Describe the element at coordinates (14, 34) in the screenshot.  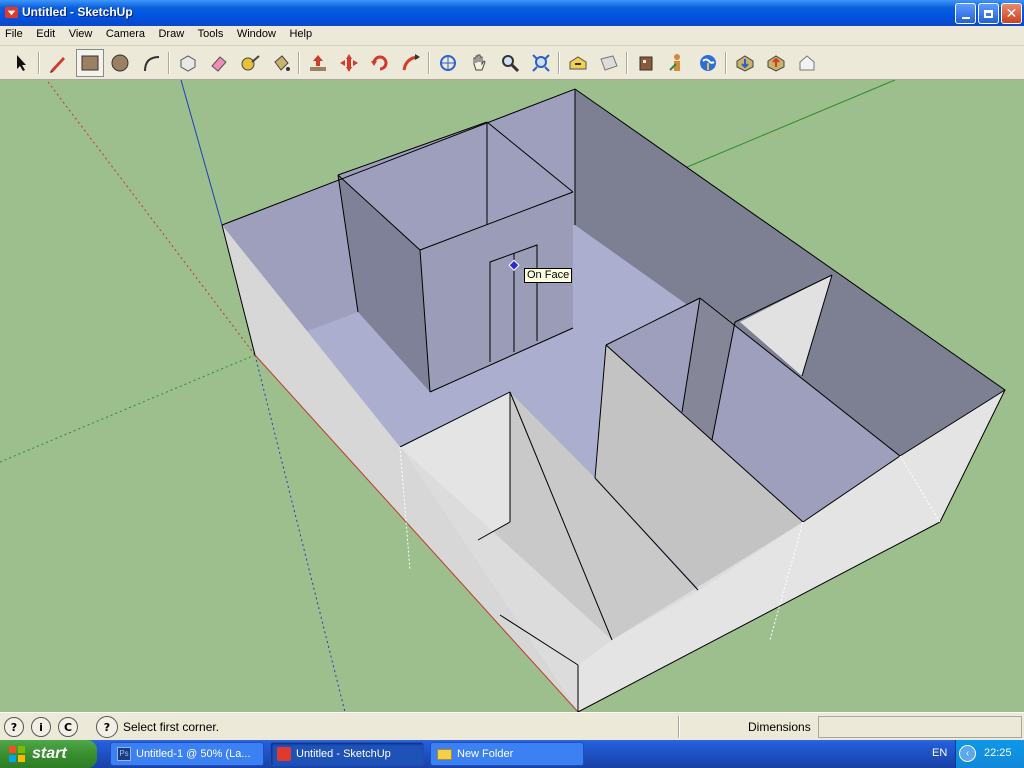
I see `menu-file: File` at that location.